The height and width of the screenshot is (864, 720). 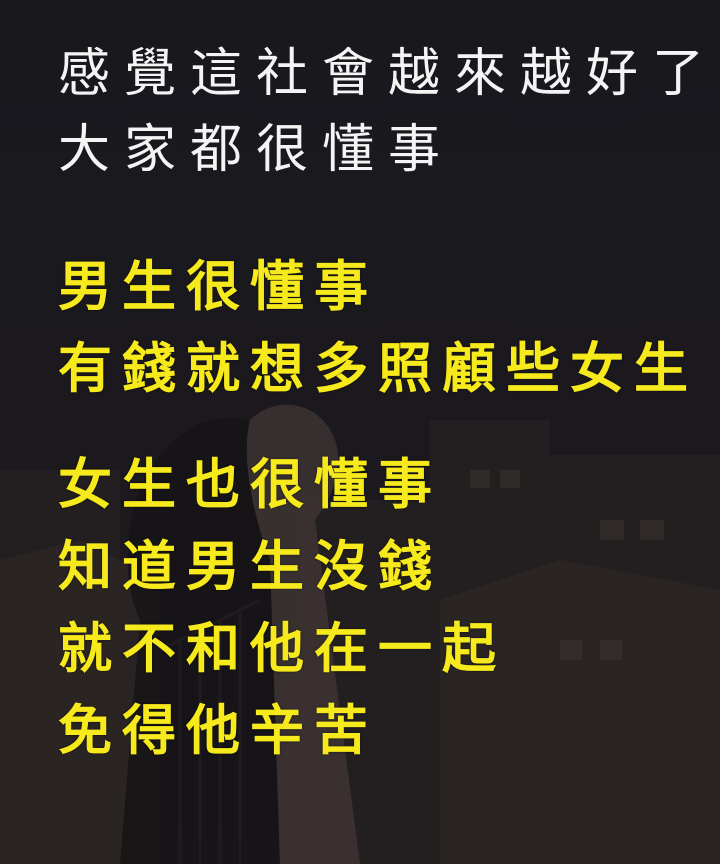 I want to click on stanza1-line-1: 男生很懂事, so click(x=218, y=286).